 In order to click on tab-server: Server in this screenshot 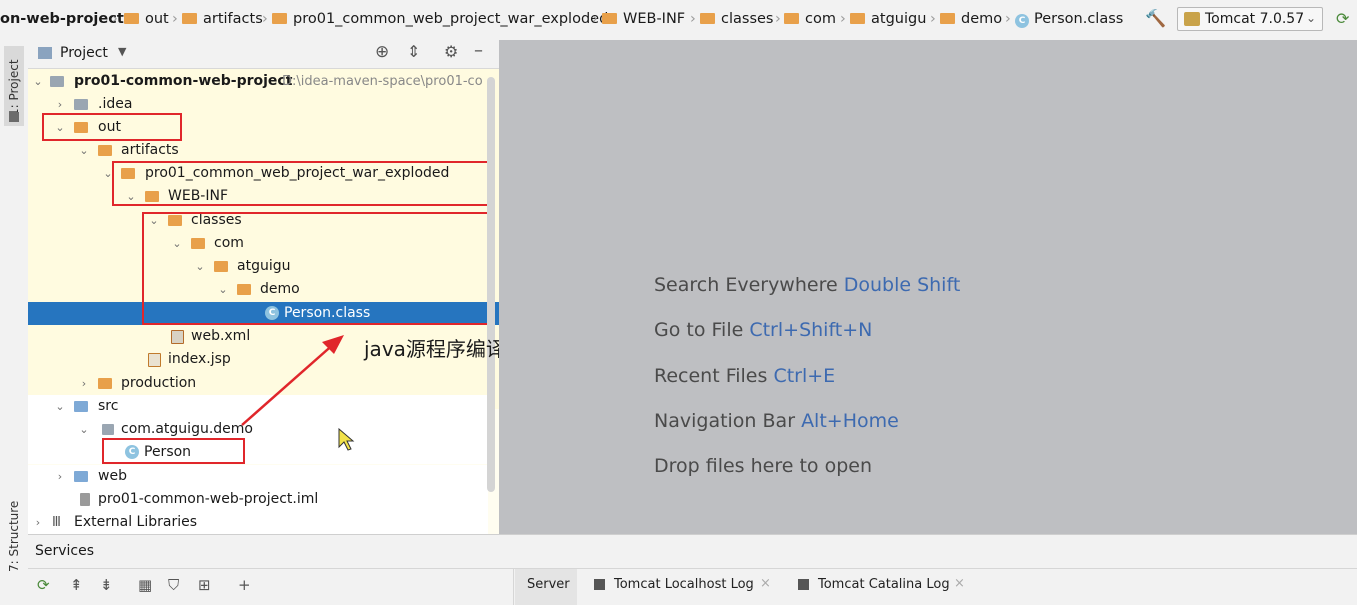, I will do `click(546, 587)`.